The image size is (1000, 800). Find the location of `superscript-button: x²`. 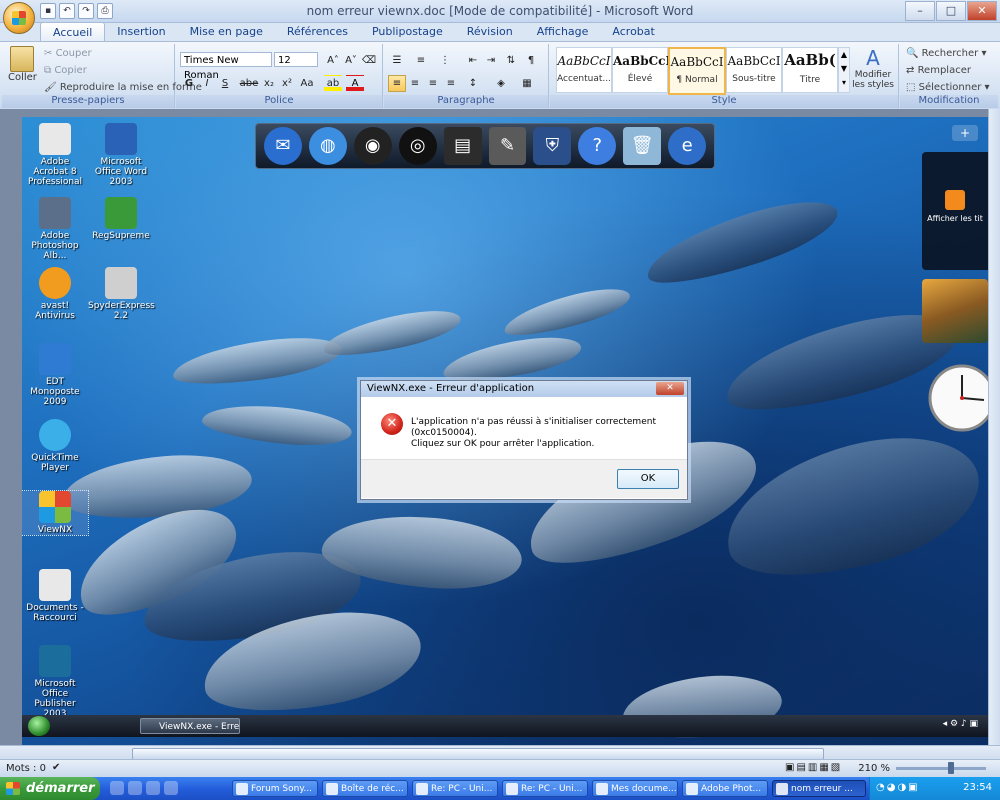

superscript-button: x² is located at coordinates (287, 83).